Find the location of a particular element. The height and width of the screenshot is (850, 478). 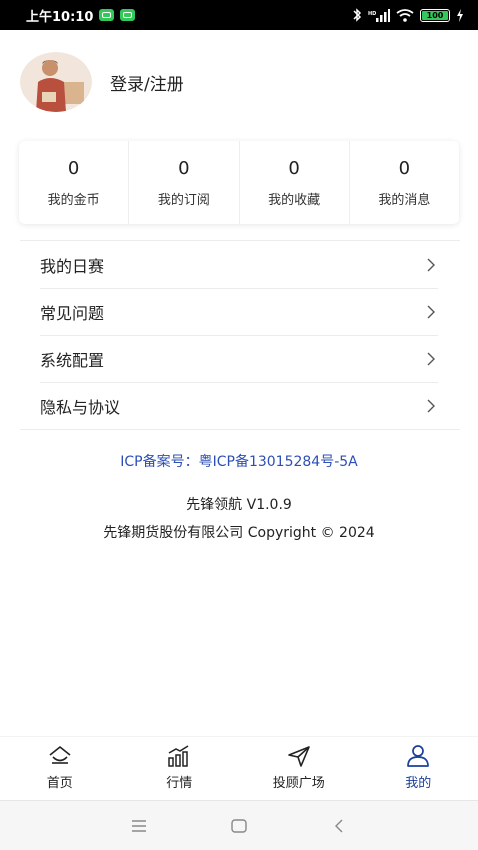

menu-item-label: 隐私与协议 is located at coordinates (80, 407).